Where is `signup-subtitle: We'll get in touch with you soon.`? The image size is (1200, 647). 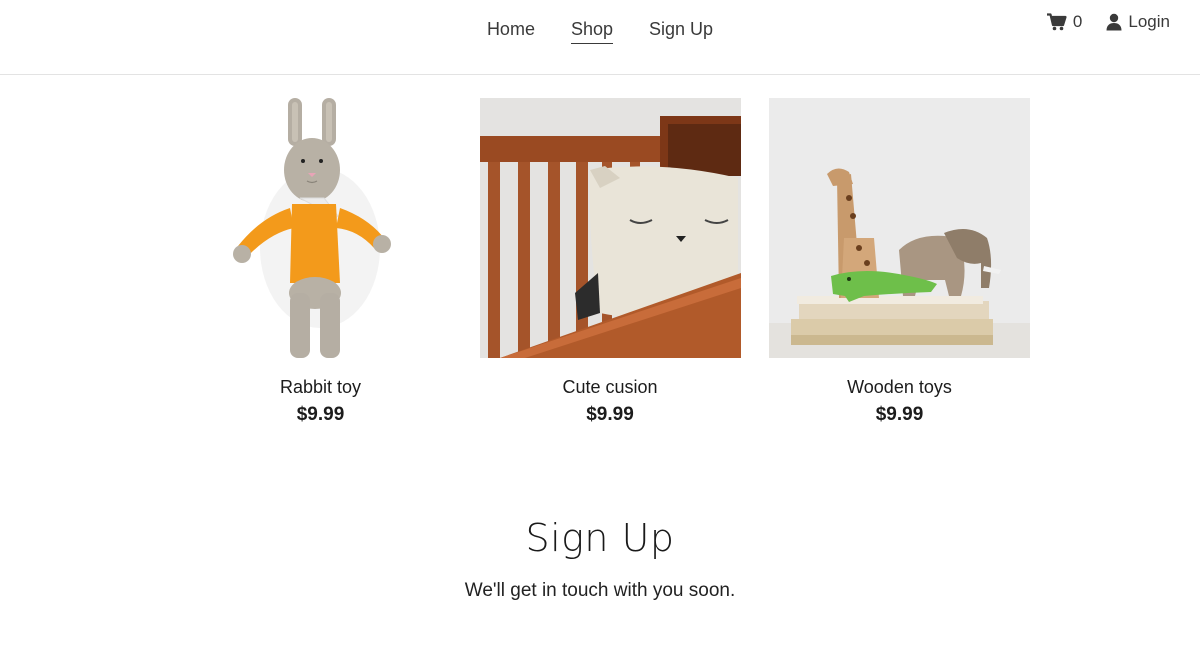 signup-subtitle: We'll get in touch with you soon. is located at coordinates (600, 590).